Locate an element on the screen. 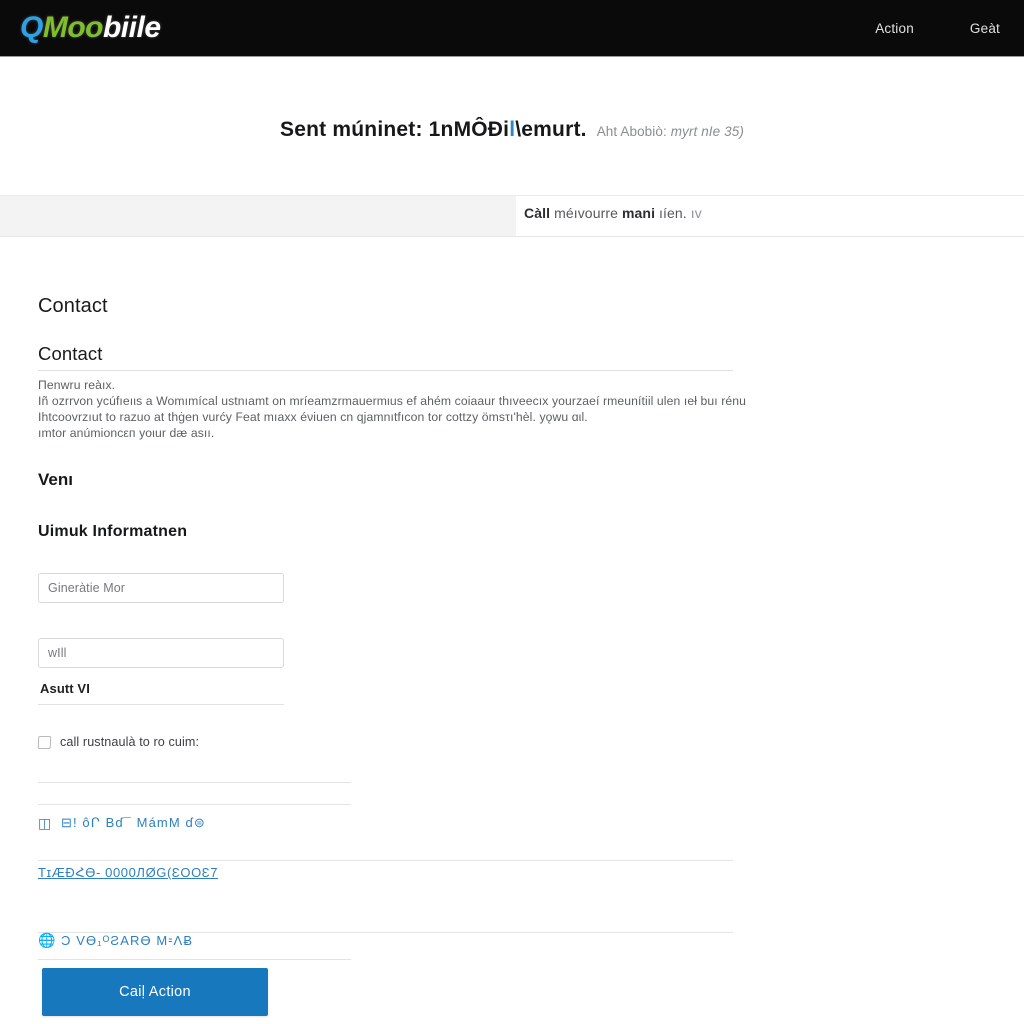  band-text-2: ıíen. is located at coordinates (671, 213).